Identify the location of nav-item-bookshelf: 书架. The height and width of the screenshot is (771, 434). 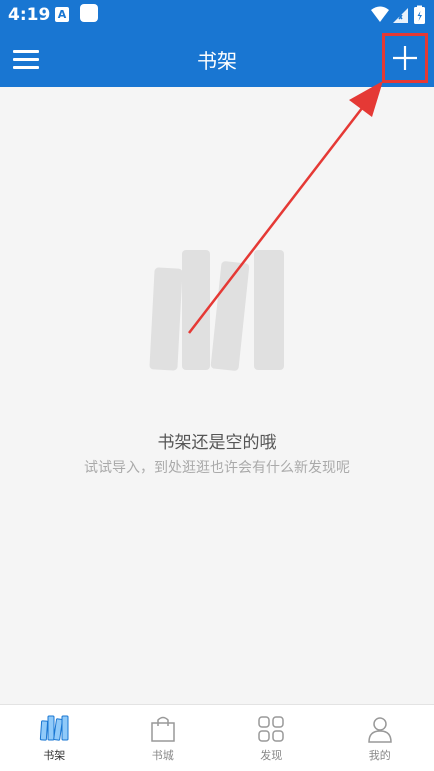
(54, 738).